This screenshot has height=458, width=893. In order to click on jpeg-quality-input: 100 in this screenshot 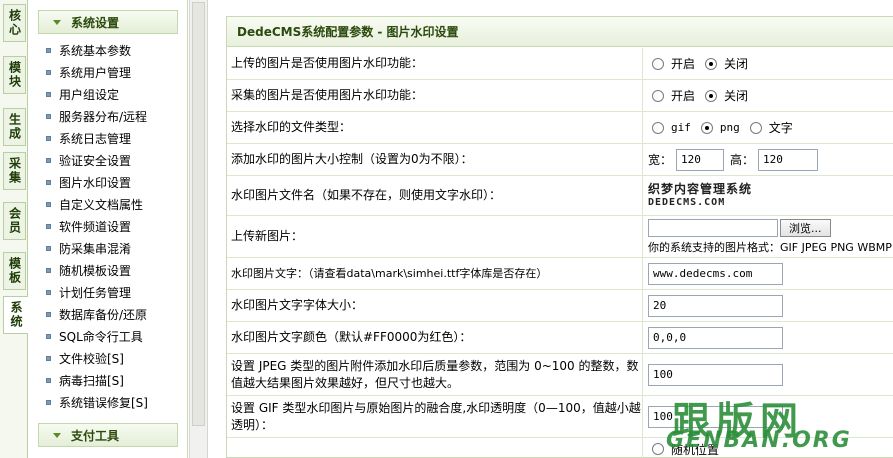, I will do `click(715, 374)`.